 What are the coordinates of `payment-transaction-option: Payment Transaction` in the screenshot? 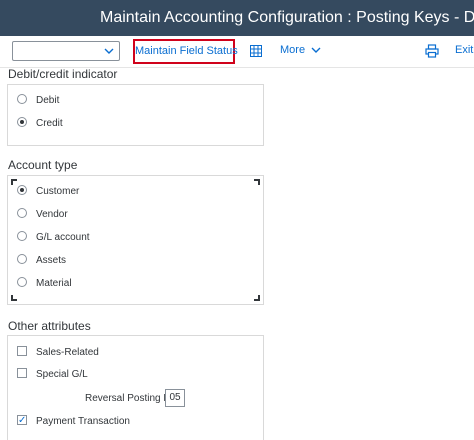 It's located at (73, 421).